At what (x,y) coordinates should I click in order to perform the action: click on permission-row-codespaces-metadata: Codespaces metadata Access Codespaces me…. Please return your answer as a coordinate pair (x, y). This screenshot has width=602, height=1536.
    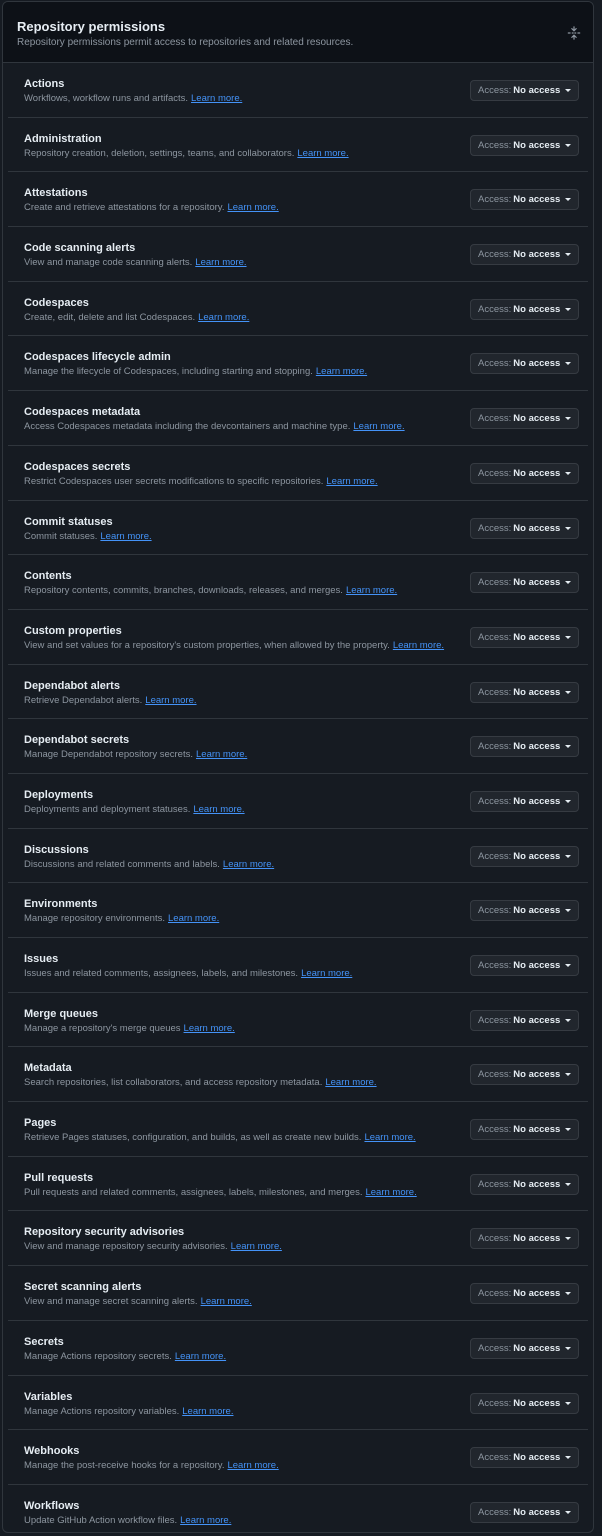
    Looking at the image, I should click on (298, 418).